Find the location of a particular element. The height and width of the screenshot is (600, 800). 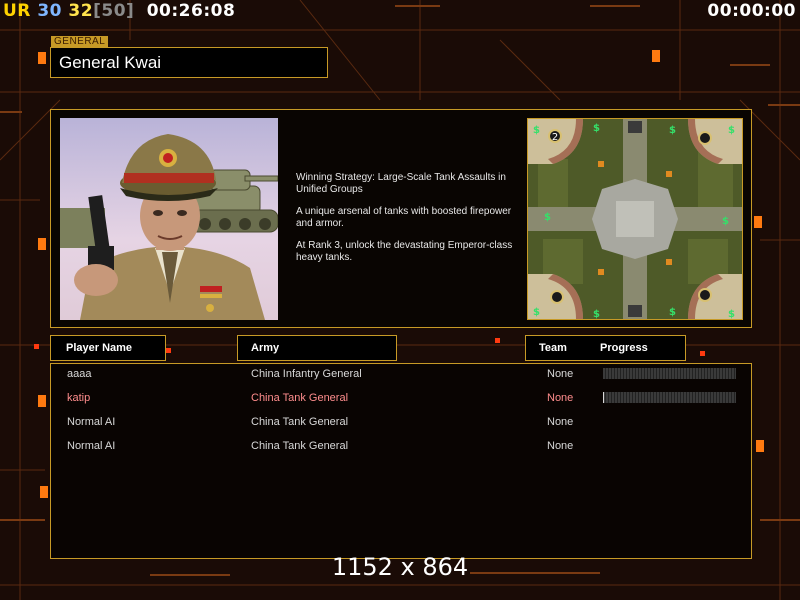

hud-ur-label: UR is located at coordinates (17, 11).